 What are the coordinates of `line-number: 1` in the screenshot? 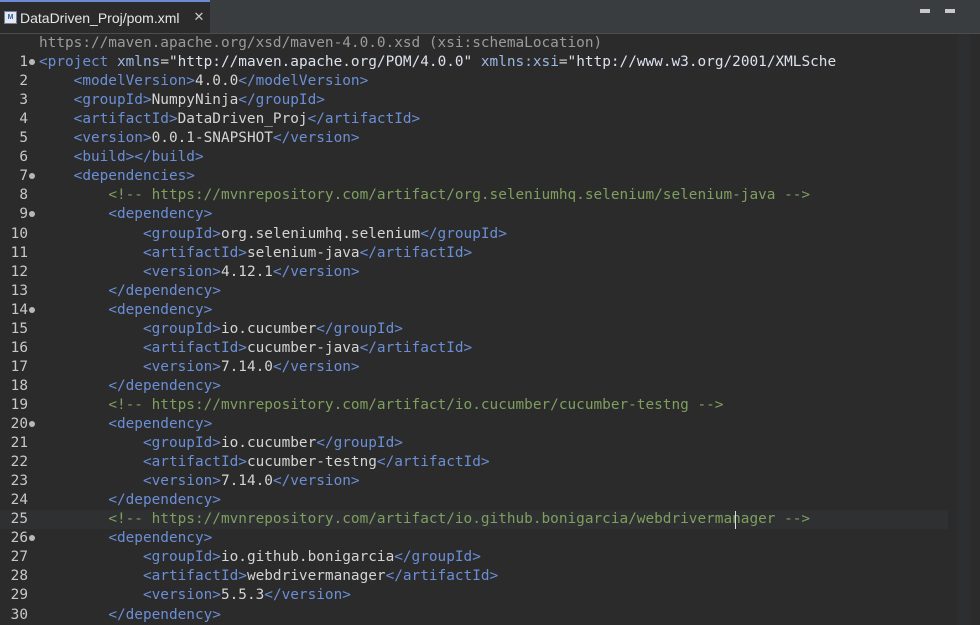 It's located at (23, 62).